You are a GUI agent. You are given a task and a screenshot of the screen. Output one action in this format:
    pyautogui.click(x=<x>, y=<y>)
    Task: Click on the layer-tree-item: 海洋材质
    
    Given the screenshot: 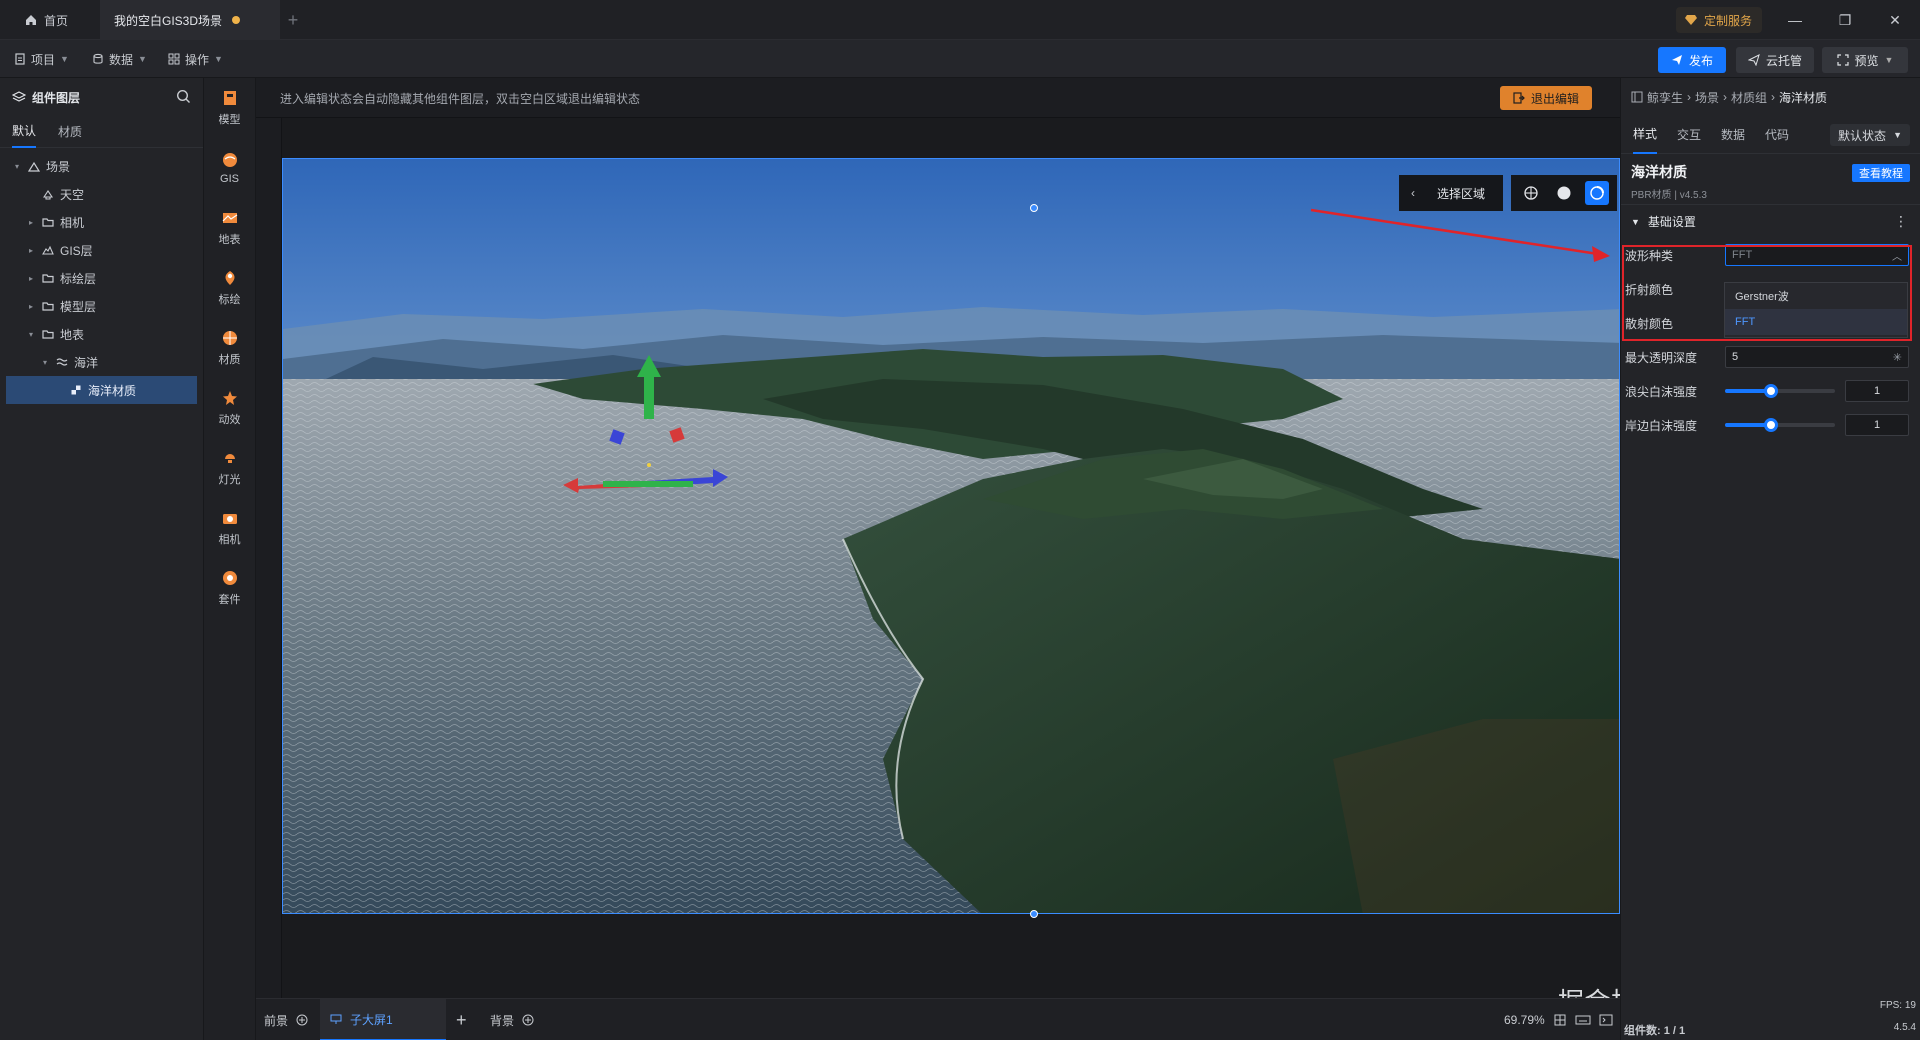 What is the action you would take?
    pyautogui.click(x=101, y=390)
    